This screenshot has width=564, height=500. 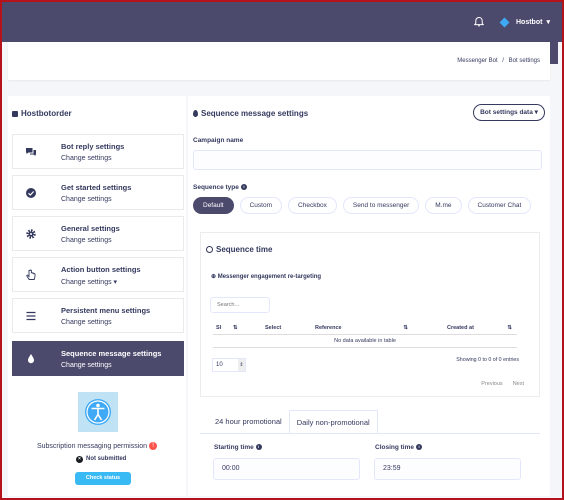 I want to click on sidebar-item-title: General settings, so click(x=90, y=228).